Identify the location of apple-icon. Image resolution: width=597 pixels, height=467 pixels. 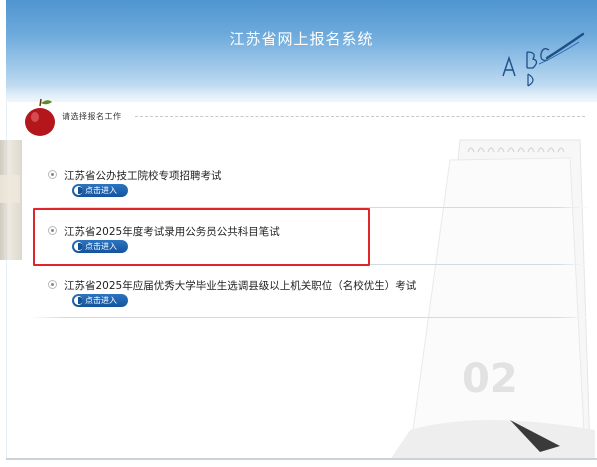
(40, 117).